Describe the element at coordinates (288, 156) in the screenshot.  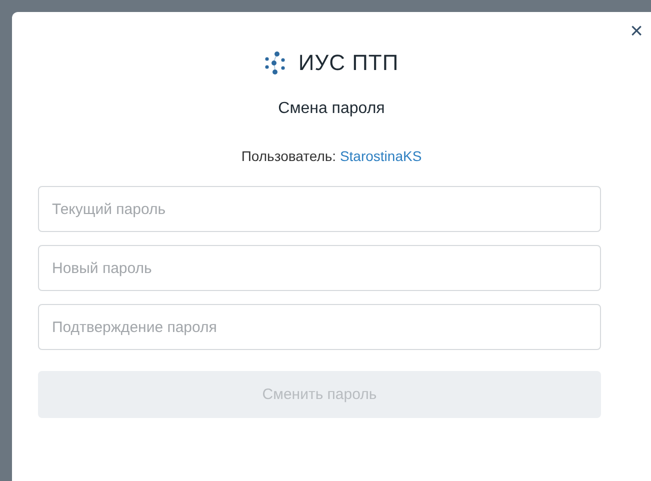
I see `user-label: Пользователь:` at that location.